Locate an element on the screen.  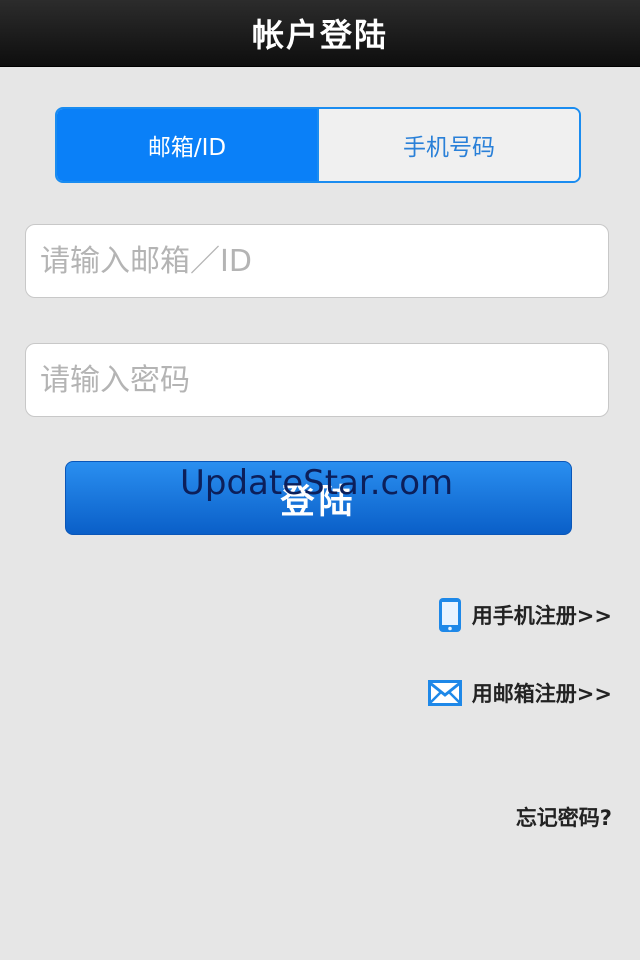
forgot-password-link: 忘记密码? is located at coordinates (564, 817).